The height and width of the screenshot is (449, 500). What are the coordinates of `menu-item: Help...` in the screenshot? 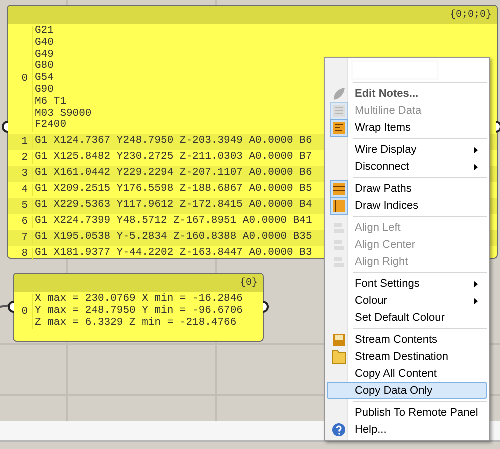 It's located at (407, 429).